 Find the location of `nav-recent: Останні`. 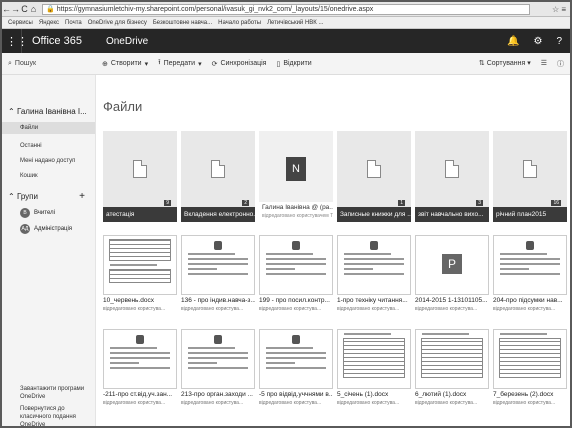

nav-recent: Останні is located at coordinates (57, 146).